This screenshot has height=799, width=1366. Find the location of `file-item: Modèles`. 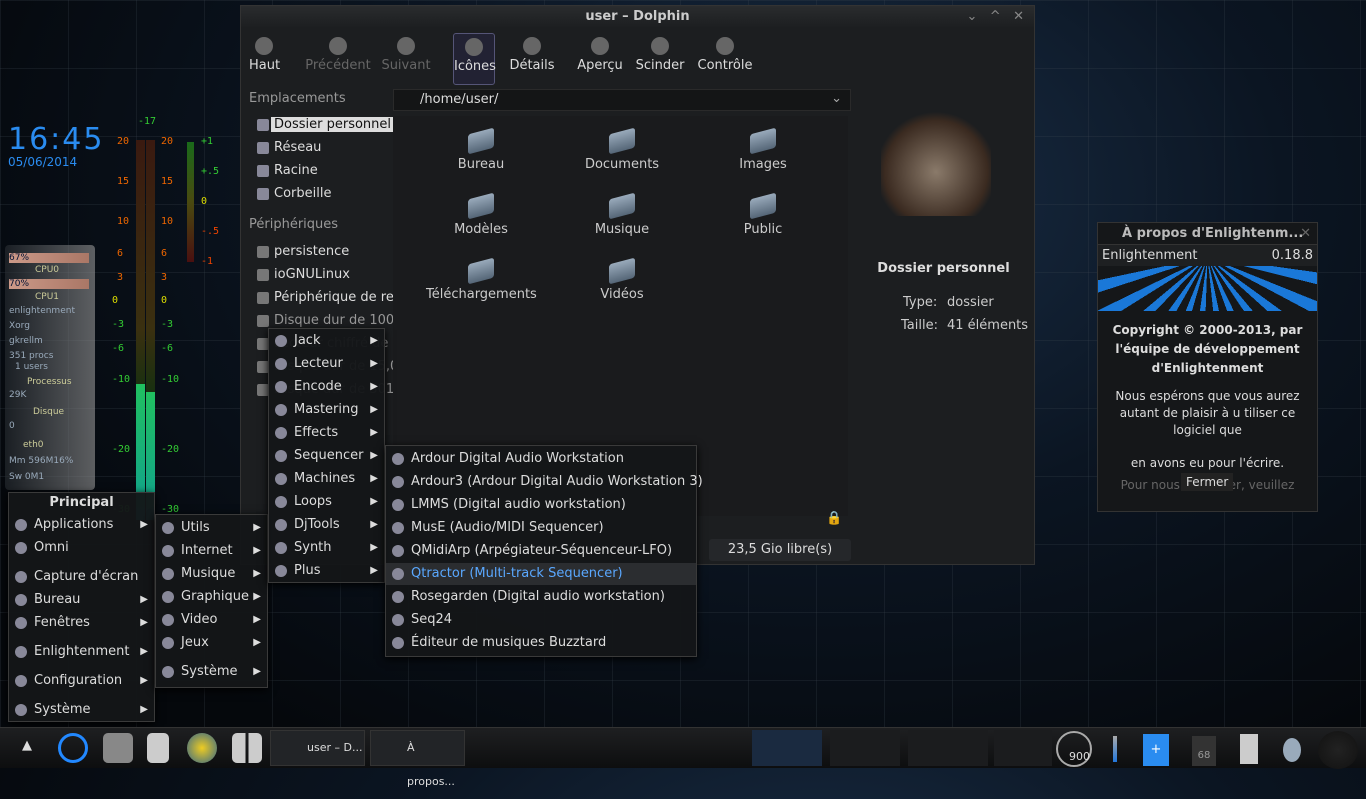

file-item: Modèles is located at coordinates (481, 214).